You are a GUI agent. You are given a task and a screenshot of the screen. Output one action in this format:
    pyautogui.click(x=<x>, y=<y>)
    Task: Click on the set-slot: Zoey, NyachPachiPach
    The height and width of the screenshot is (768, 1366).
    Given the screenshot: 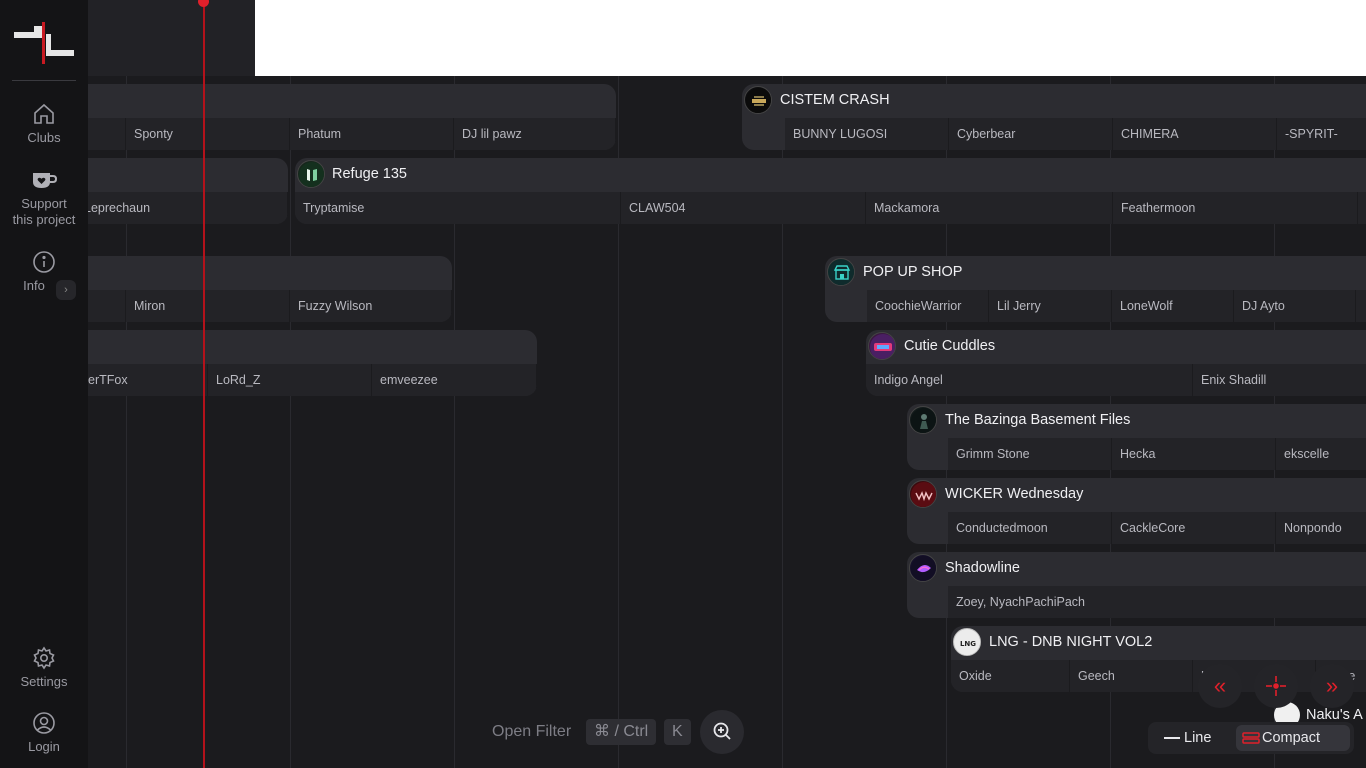 What is the action you would take?
    pyautogui.click(x=1157, y=602)
    